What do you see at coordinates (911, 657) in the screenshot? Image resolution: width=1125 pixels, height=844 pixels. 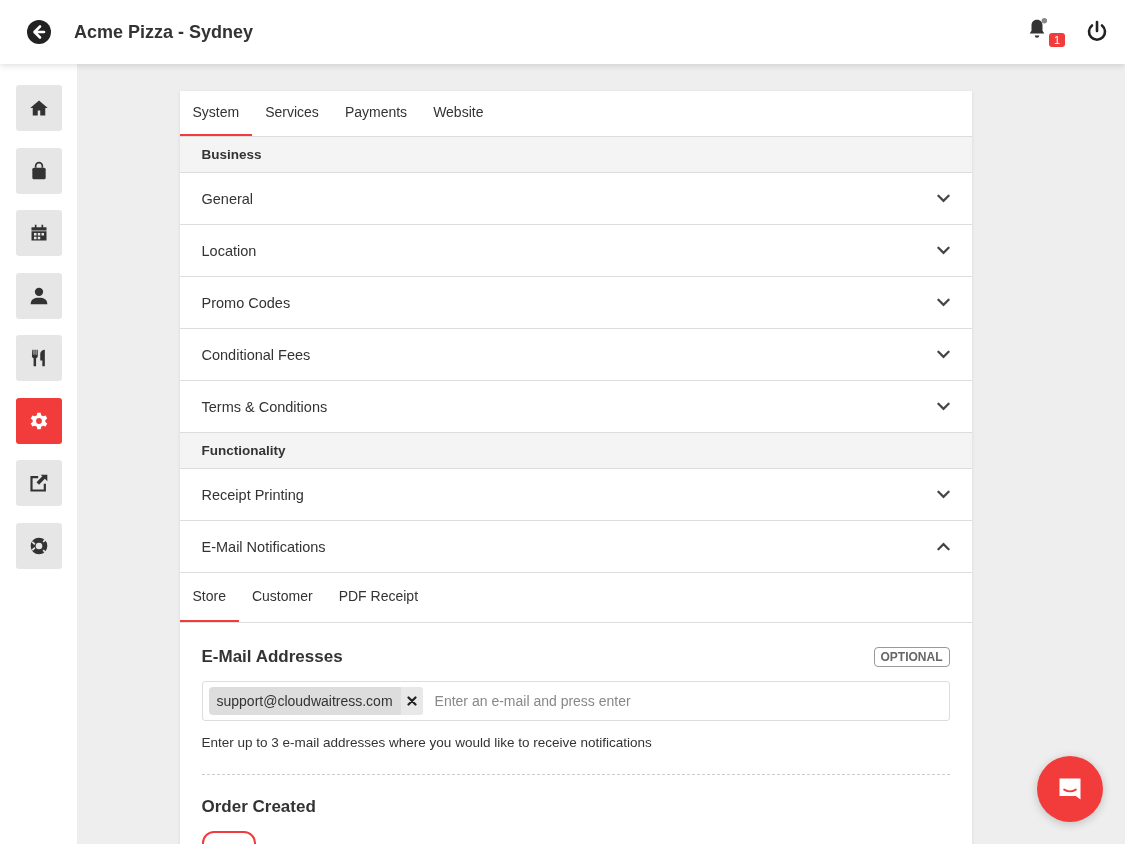 I see `optional-label: OPTIONAL` at bounding box center [911, 657].